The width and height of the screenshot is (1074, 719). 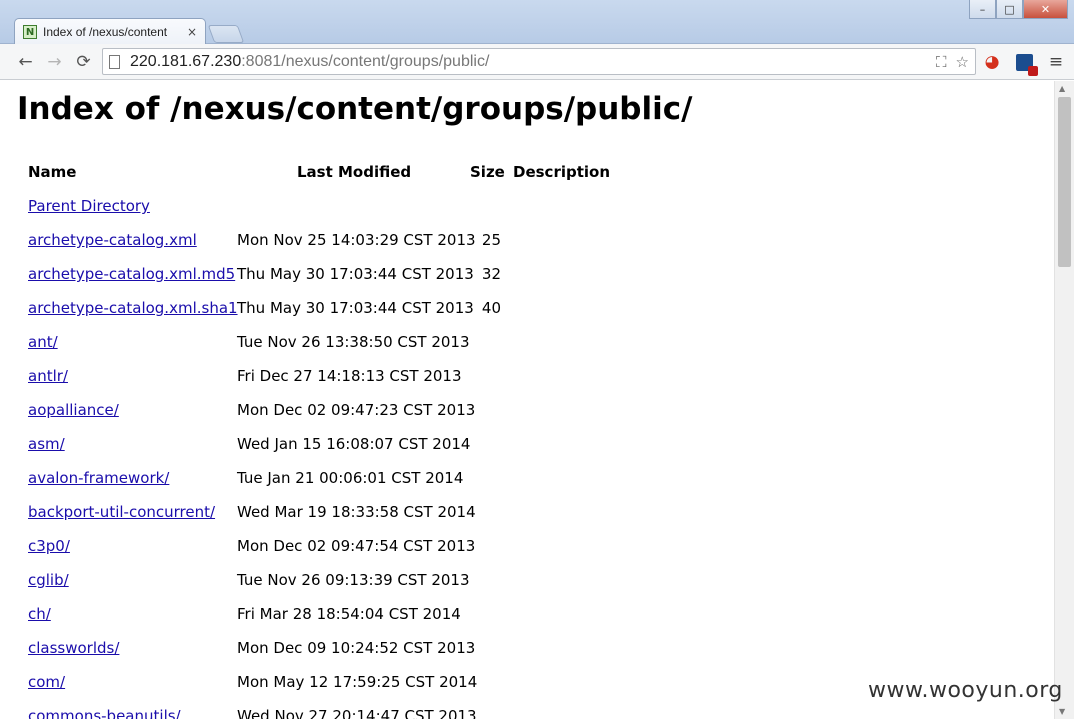 What do you see at coordinates (487, 172) in the screenshot?
I see `header-size: Size` at bounding box center [487, 172].